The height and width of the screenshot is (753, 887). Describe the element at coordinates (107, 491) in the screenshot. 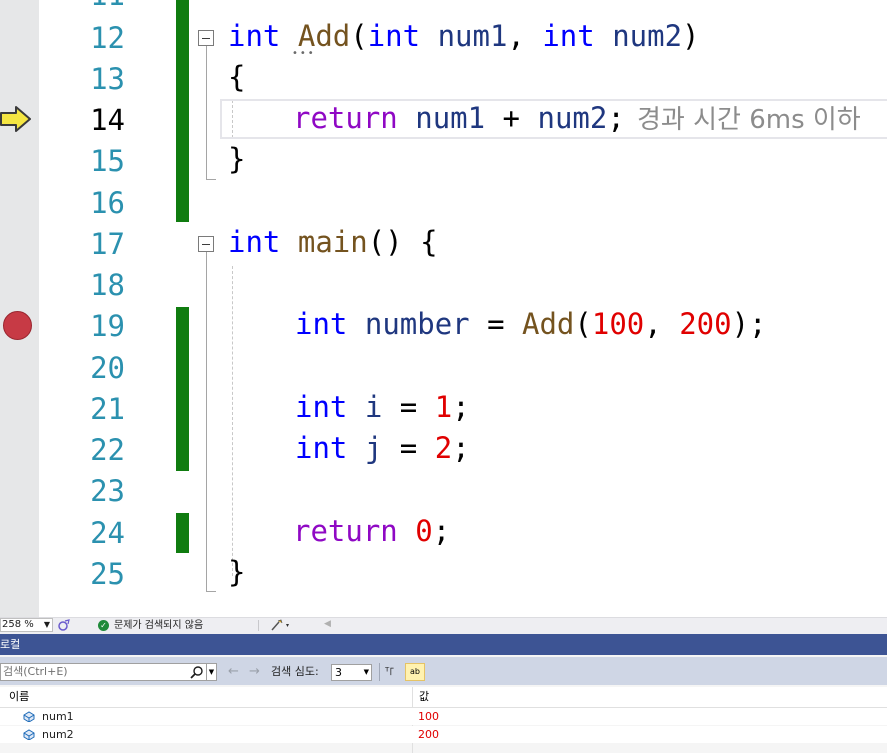

I see `line-number: 23` at that location.